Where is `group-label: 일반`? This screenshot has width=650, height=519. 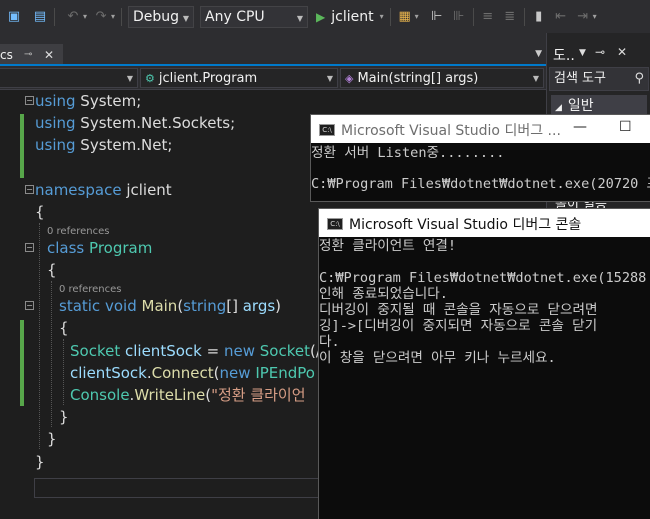 group-label: 일반 is located at coordinates (580, 106).